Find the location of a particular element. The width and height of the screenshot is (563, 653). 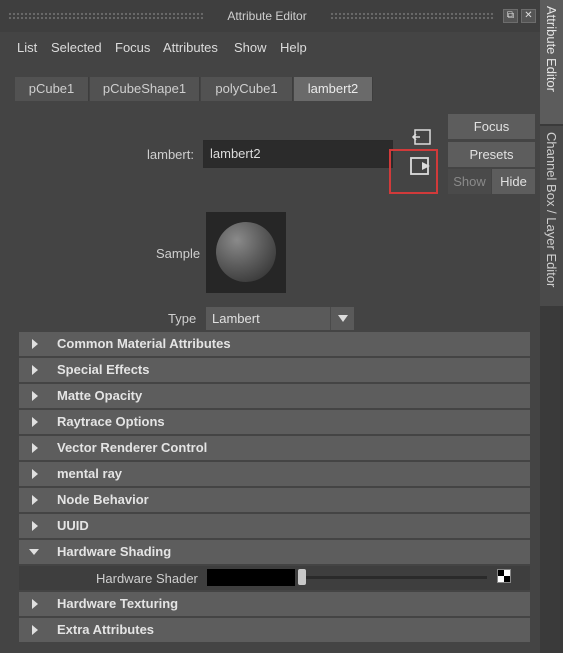

tab-lambert2: lambert2 is located at coordinates (333, 89).